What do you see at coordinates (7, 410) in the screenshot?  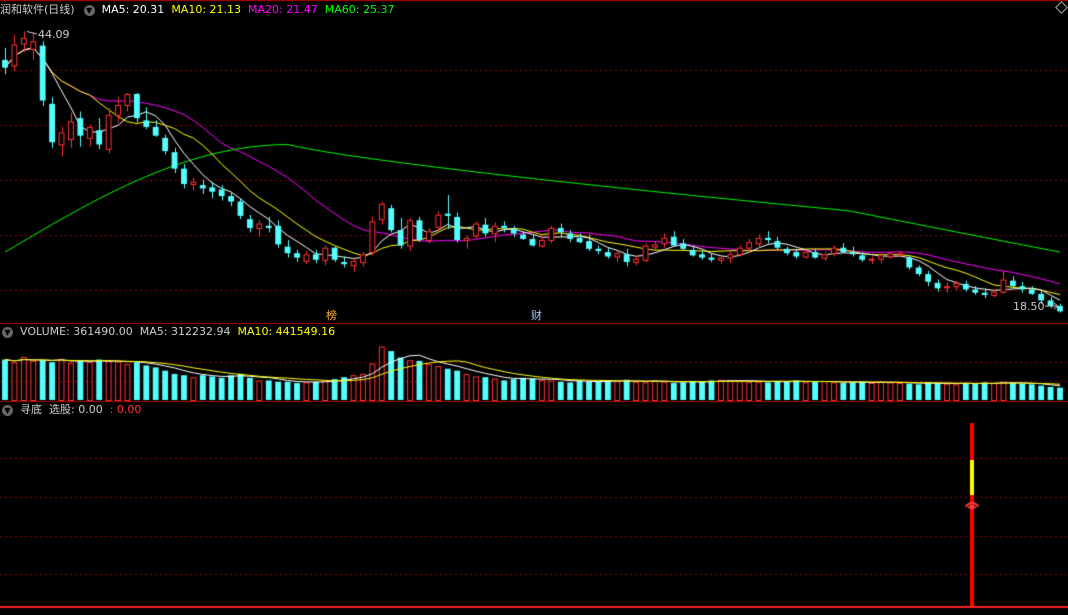 I see `indicator-toggle-icon: ▼` at bounding box center [7, 410].